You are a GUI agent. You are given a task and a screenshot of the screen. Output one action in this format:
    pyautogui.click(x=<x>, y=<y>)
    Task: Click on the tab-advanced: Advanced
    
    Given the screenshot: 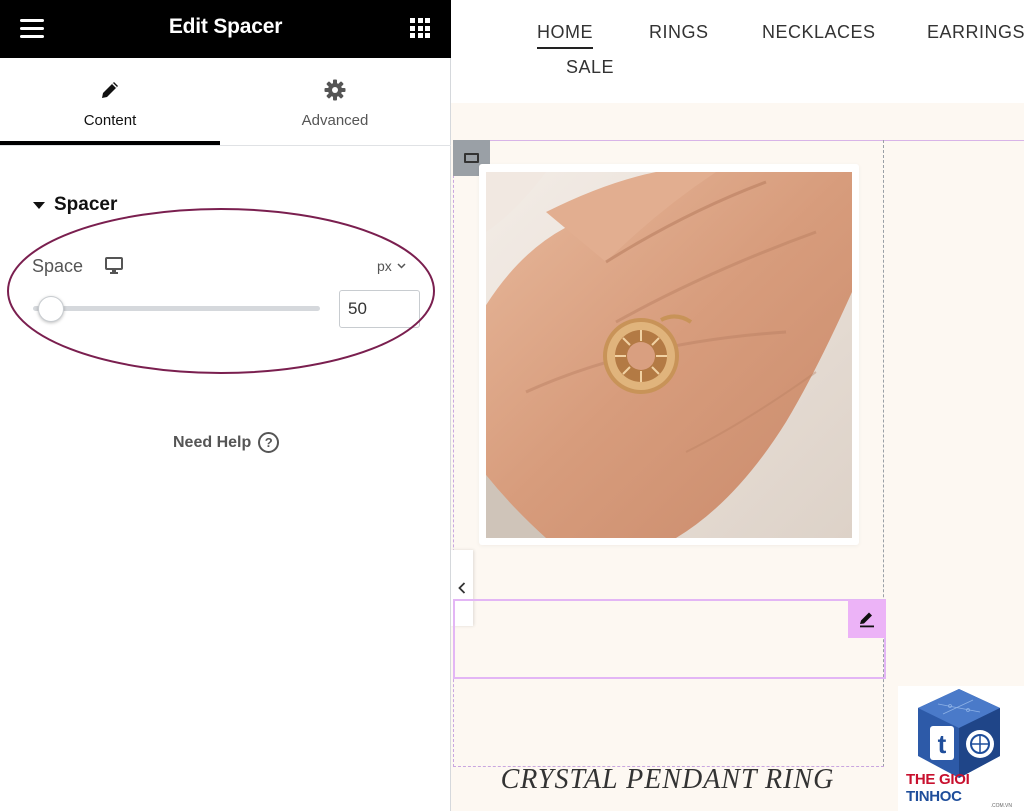 What is the action you would take?
    pyautogui.click(x=335, y=102)
    